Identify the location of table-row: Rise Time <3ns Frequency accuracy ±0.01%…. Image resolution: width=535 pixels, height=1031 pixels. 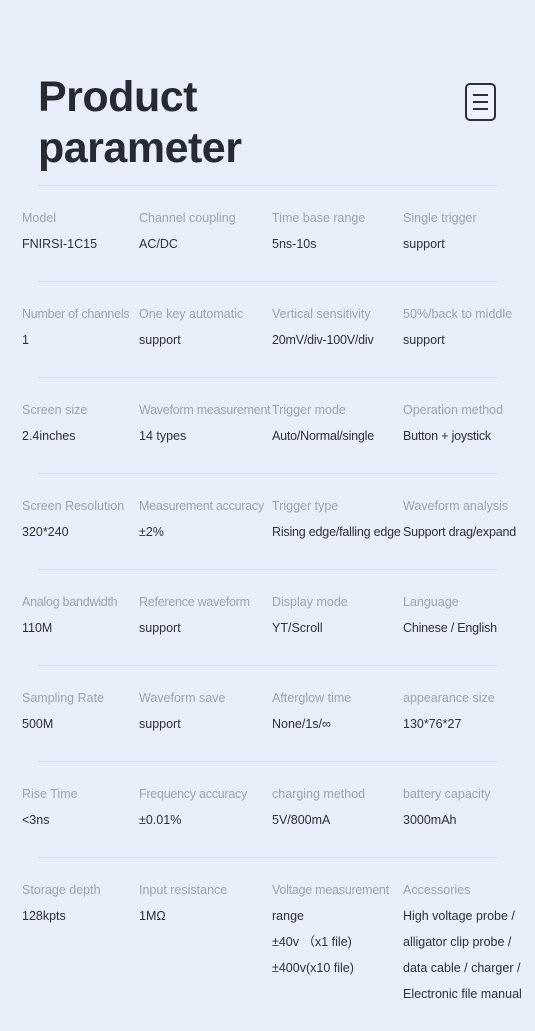
(267, 809).